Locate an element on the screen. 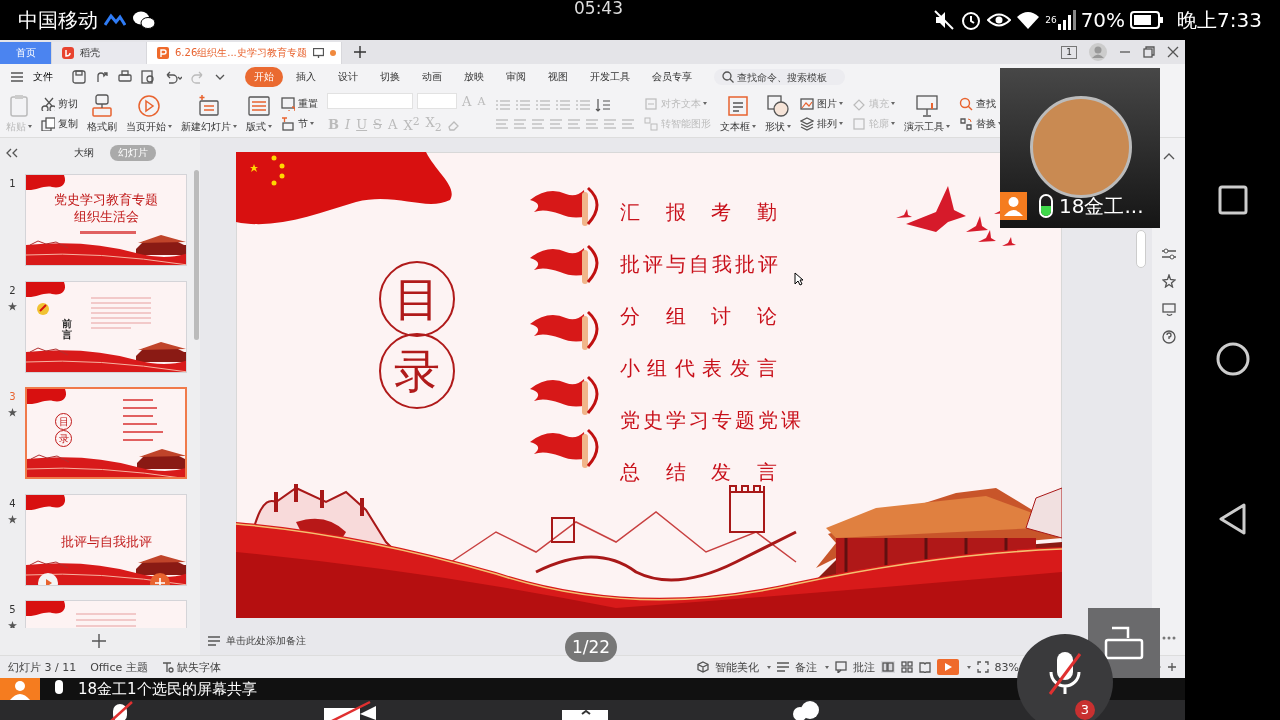  line-spacing-icon is located at coordinates (603, 104).